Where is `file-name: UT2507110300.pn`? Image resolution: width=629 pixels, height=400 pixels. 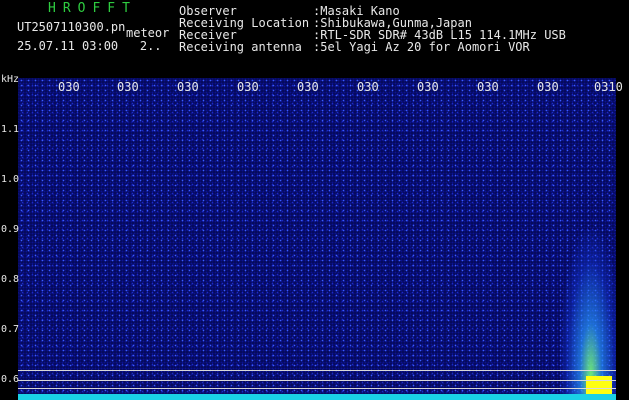
file-name: UT2507110300.pn is located at coordinates (71, 27).